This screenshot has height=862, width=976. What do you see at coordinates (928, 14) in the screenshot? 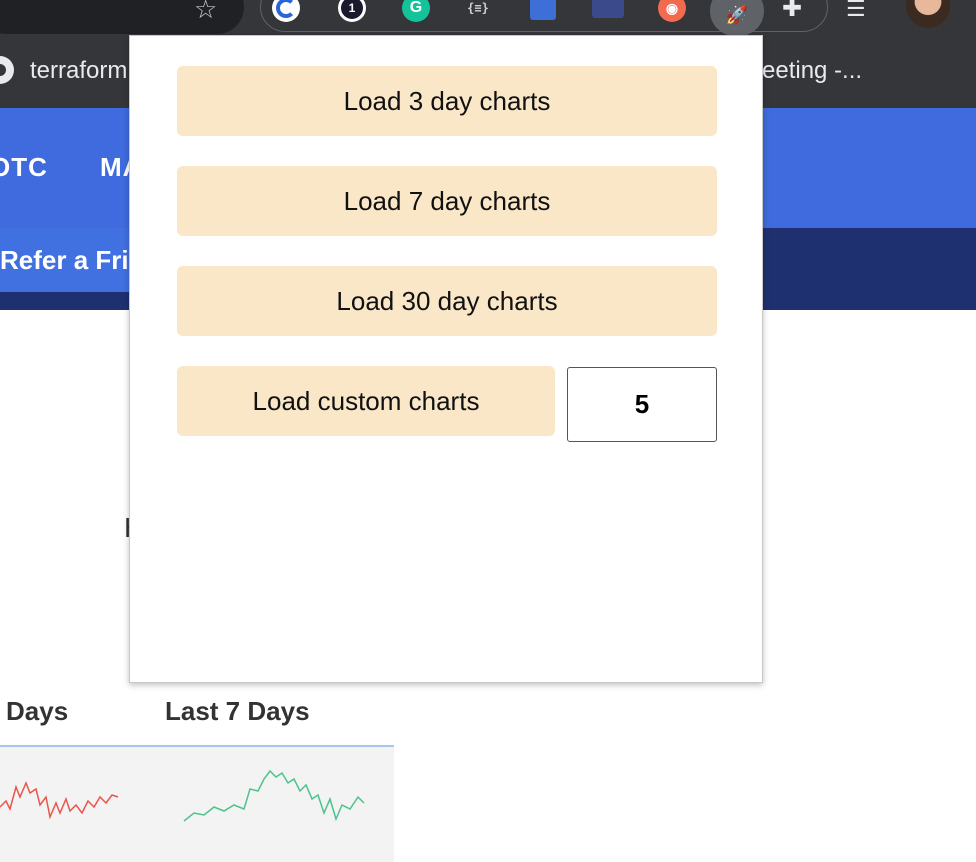
I see `avatar` at bounding box center [928, 14].